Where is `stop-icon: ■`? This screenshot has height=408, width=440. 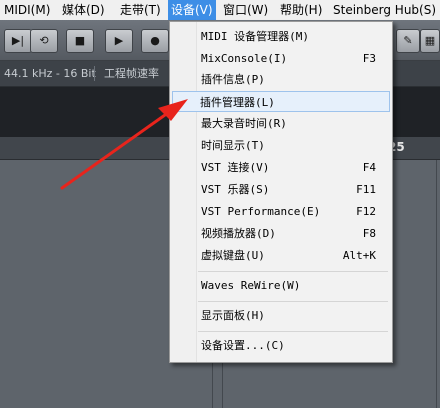
stop-icon: ■ is located at coordinates (80, 40).